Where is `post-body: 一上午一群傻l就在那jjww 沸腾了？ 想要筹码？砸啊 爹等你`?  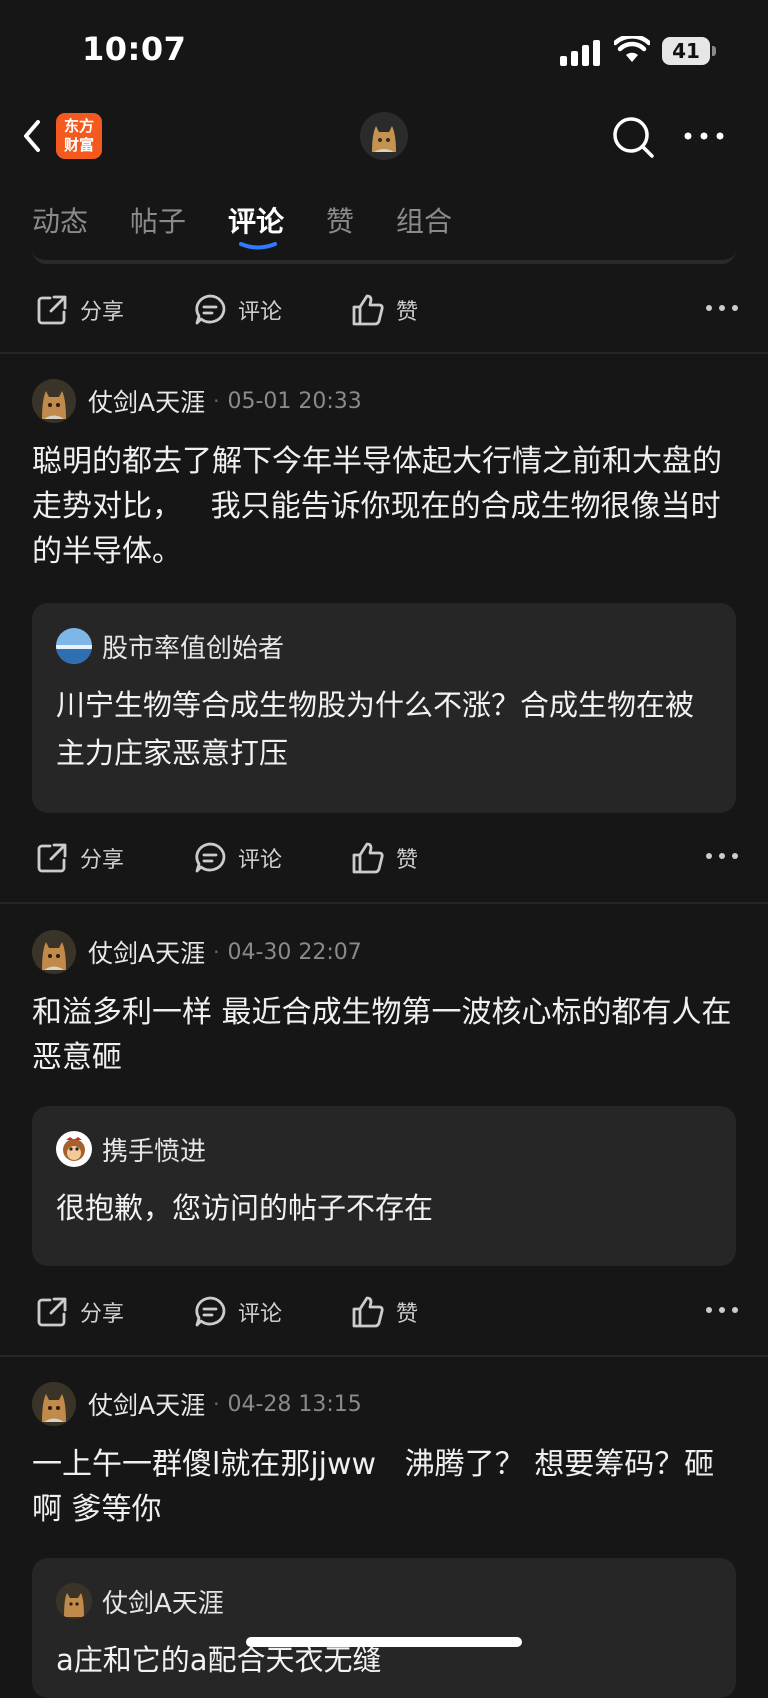
post-body: 一上午一群傻l就在那jjww 沸腾了？ 想要筹码？砸啊 爹等你 is located at coordinates (387, 1487).